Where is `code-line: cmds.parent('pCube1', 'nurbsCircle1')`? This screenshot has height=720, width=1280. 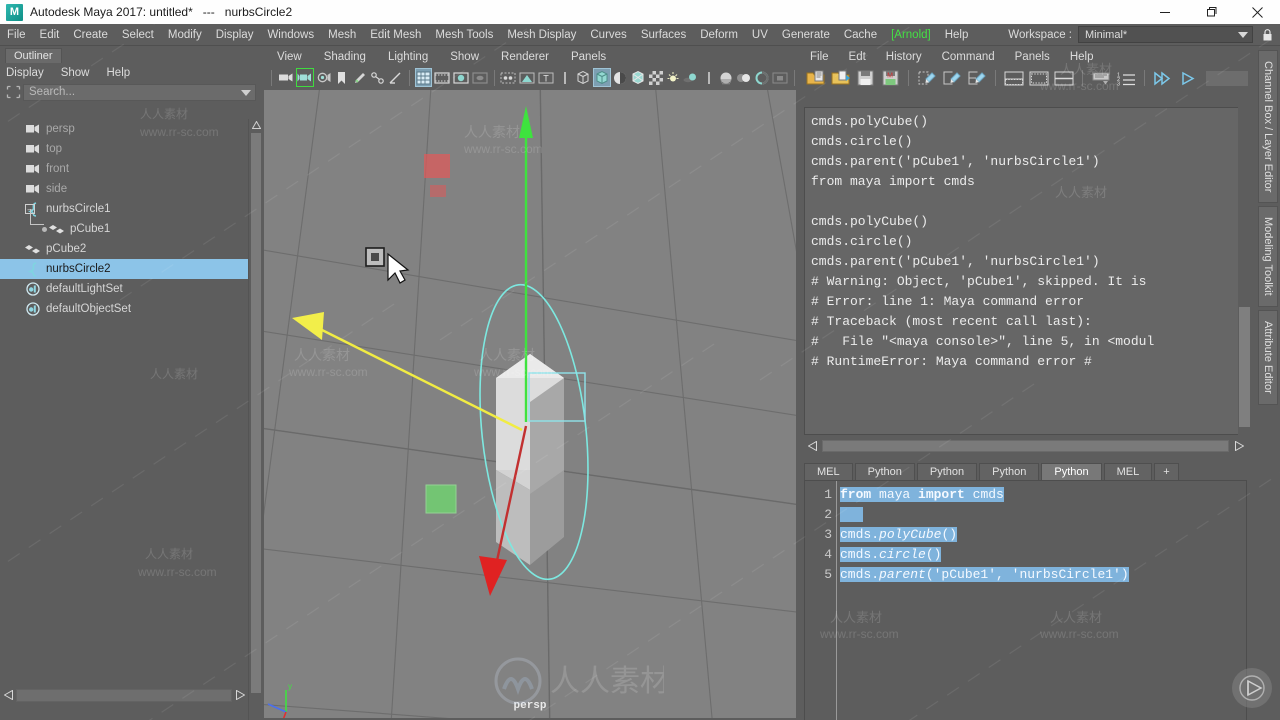 code-line: cmds.parent('pCube1', 'nurbsCircle1') is located at coordinates (1043, 575).